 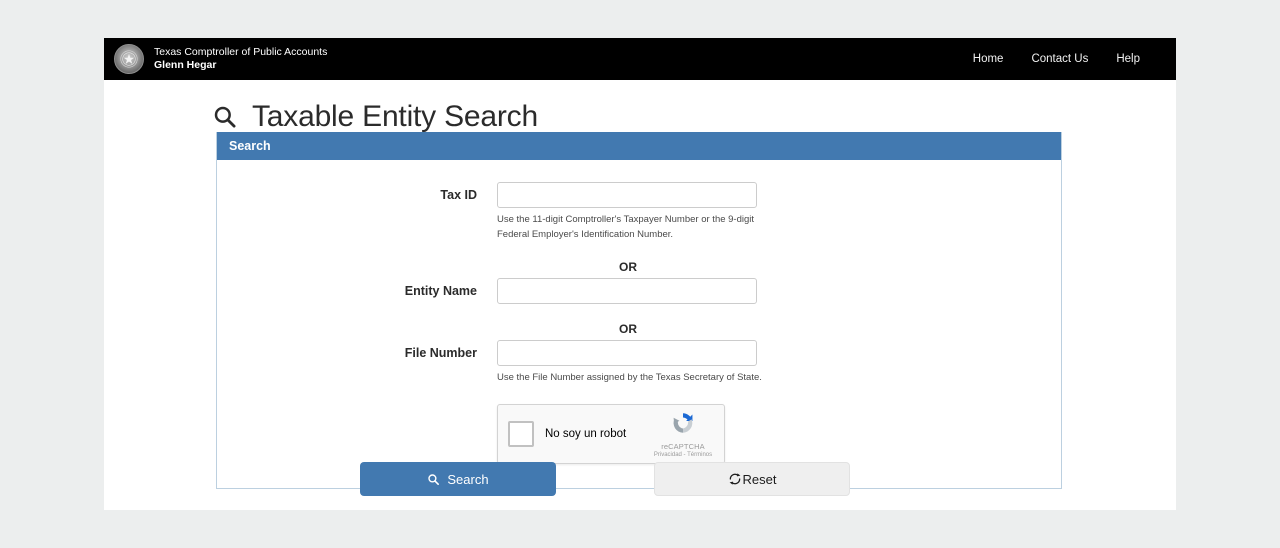 What do you see at coordinates (759, 479) in the screenshot?
I see `reset-button-label: Reset` at bounding box center [759, 479].